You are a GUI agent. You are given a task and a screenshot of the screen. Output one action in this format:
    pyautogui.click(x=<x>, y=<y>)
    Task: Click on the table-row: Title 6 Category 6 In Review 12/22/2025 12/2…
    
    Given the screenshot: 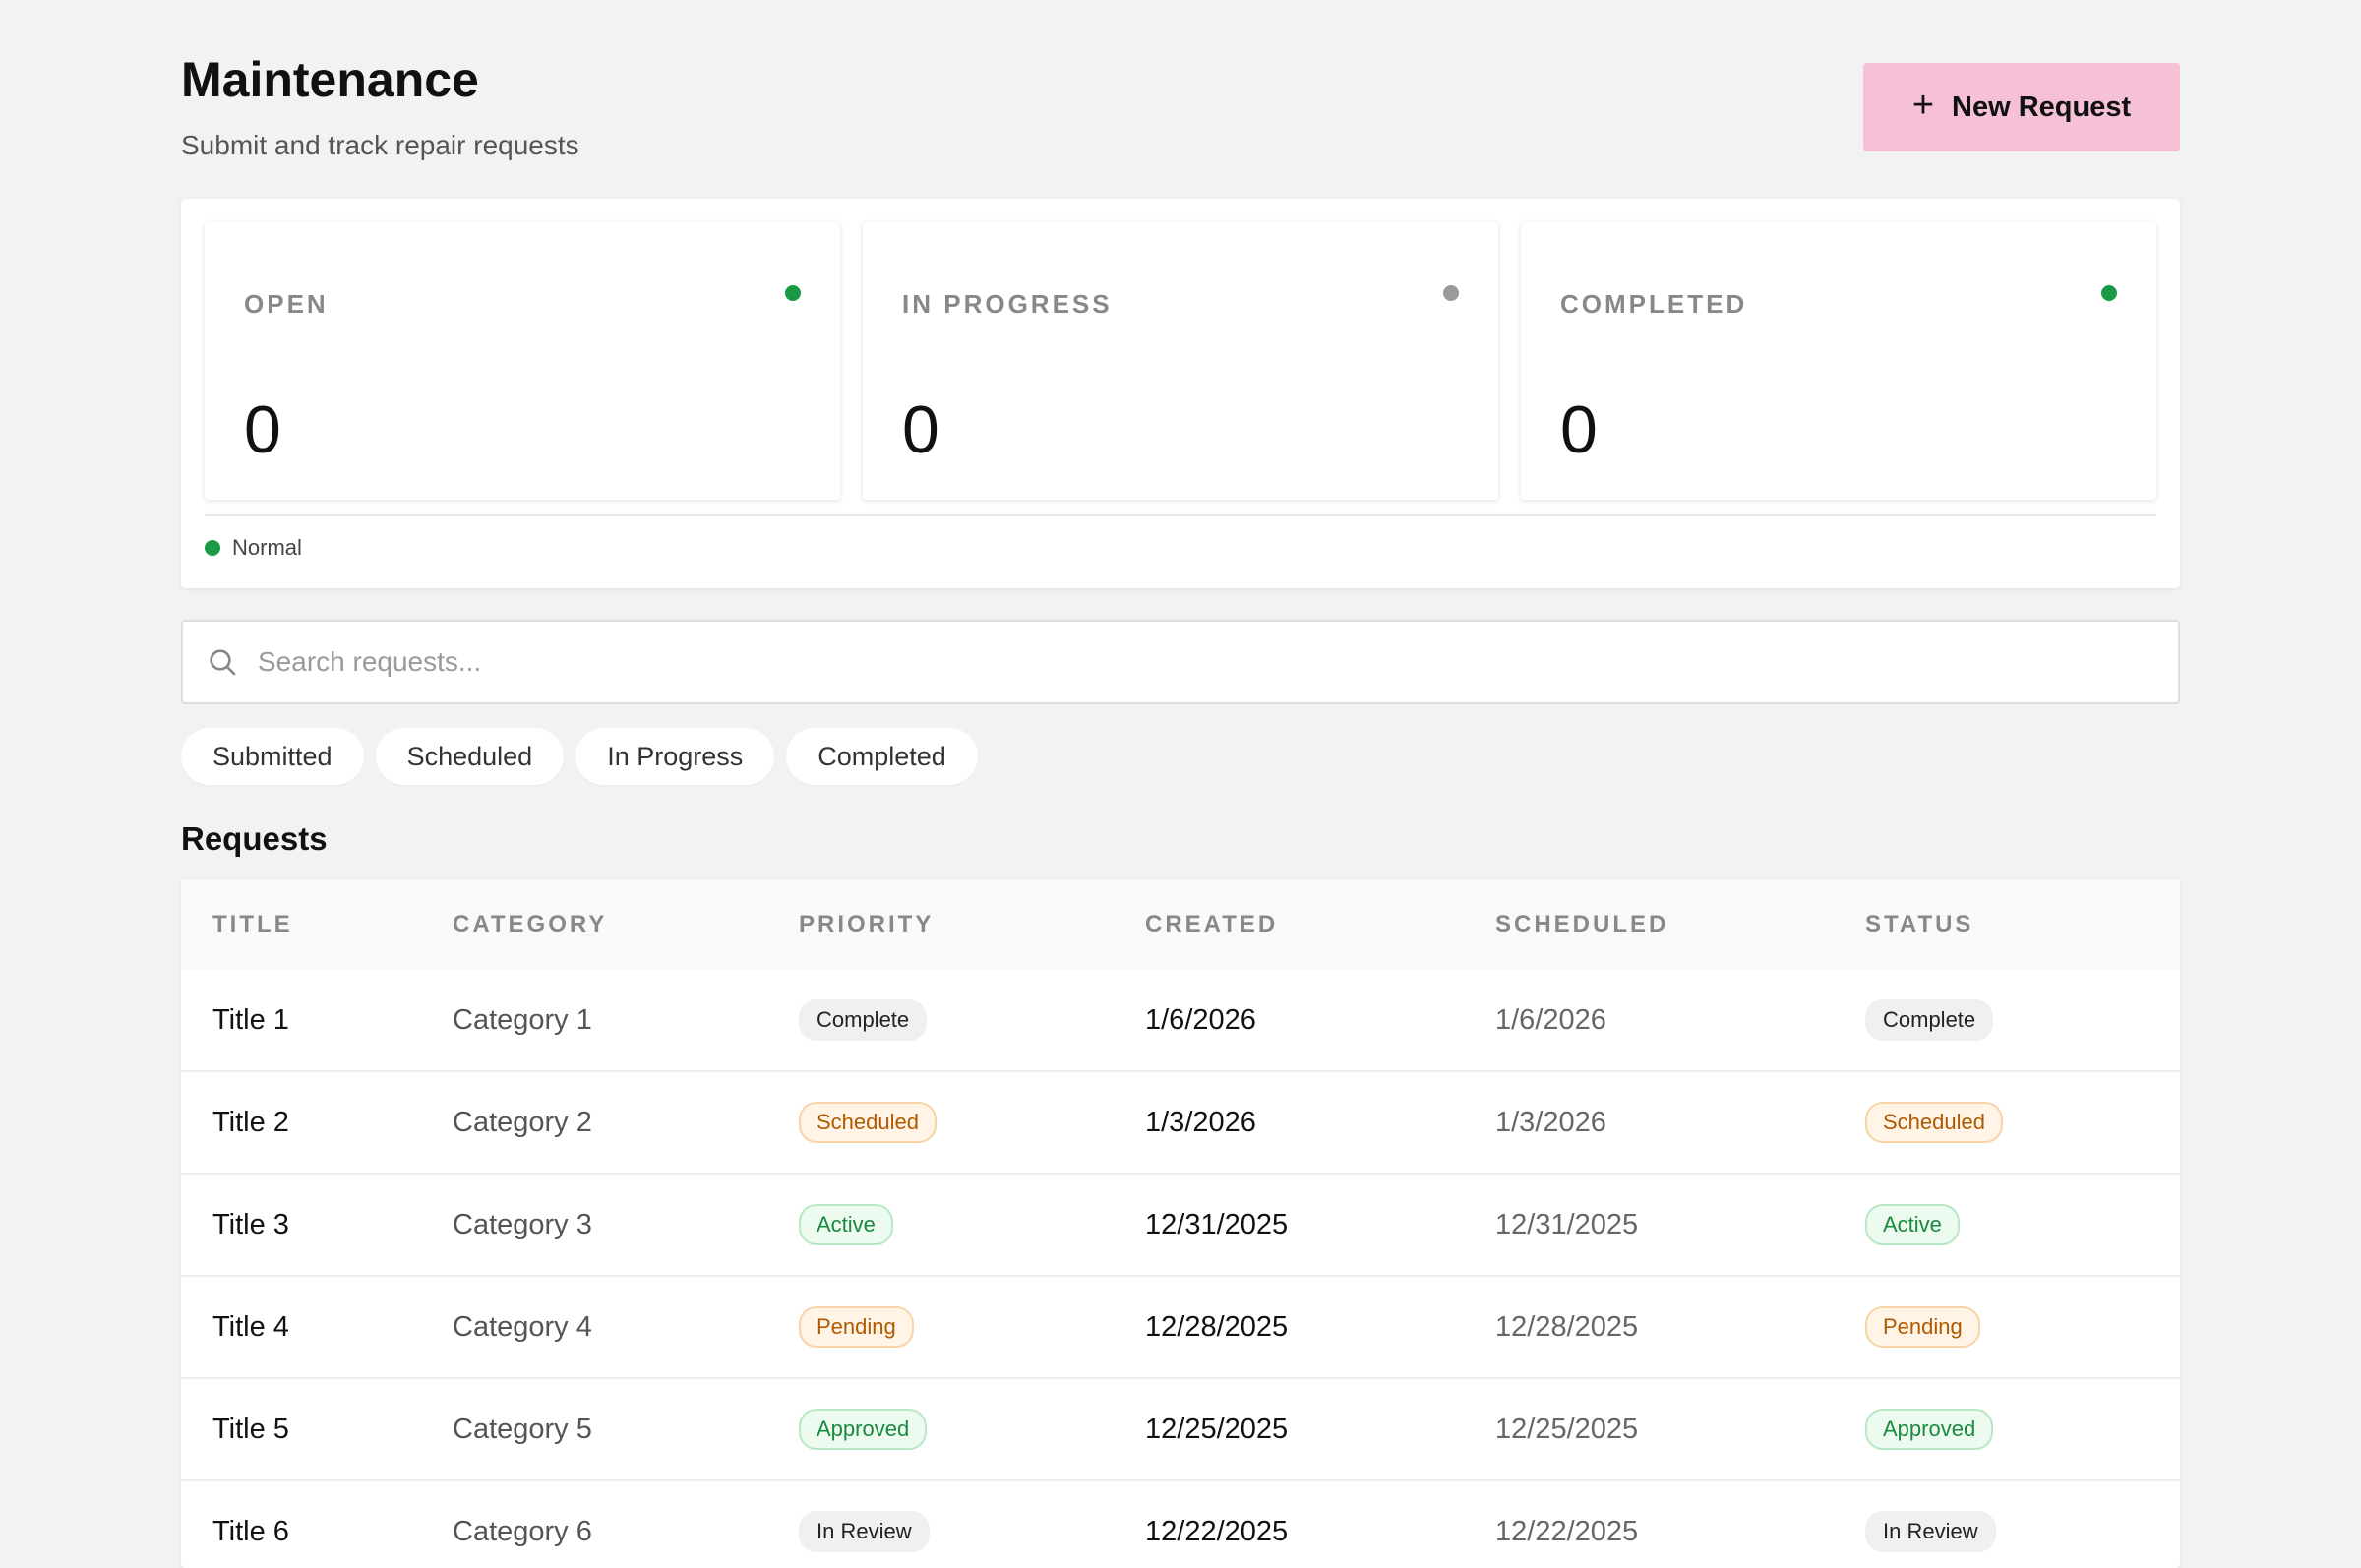 What is the action you would take?
    pyautogui.click(x=1180, y=1524)
    